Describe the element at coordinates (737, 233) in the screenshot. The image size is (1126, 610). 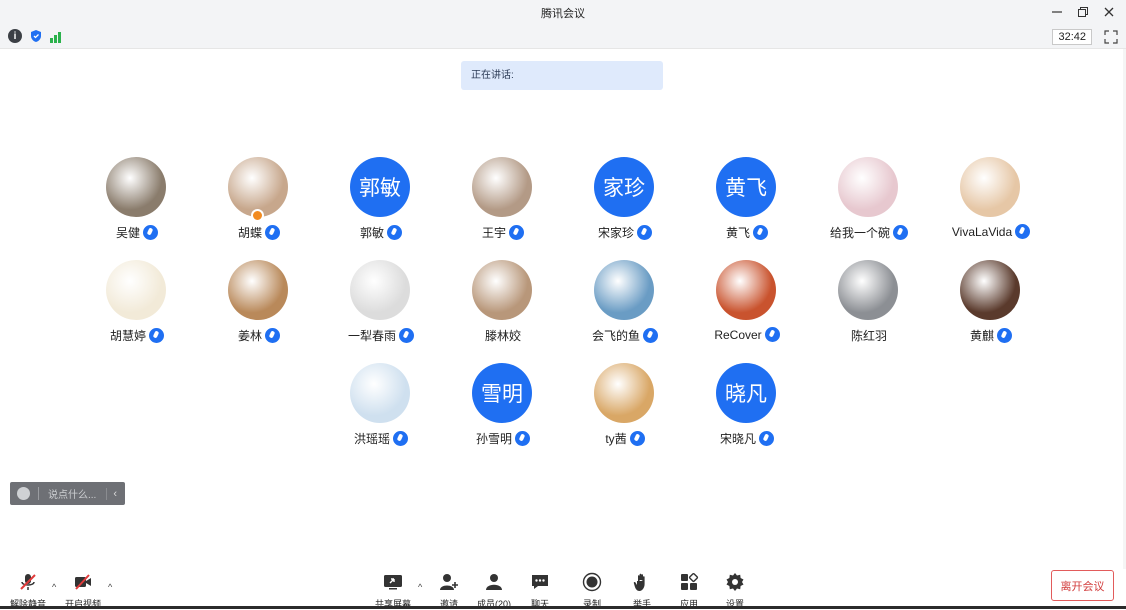
I see `participant-name-text: 黄飞` at that location.